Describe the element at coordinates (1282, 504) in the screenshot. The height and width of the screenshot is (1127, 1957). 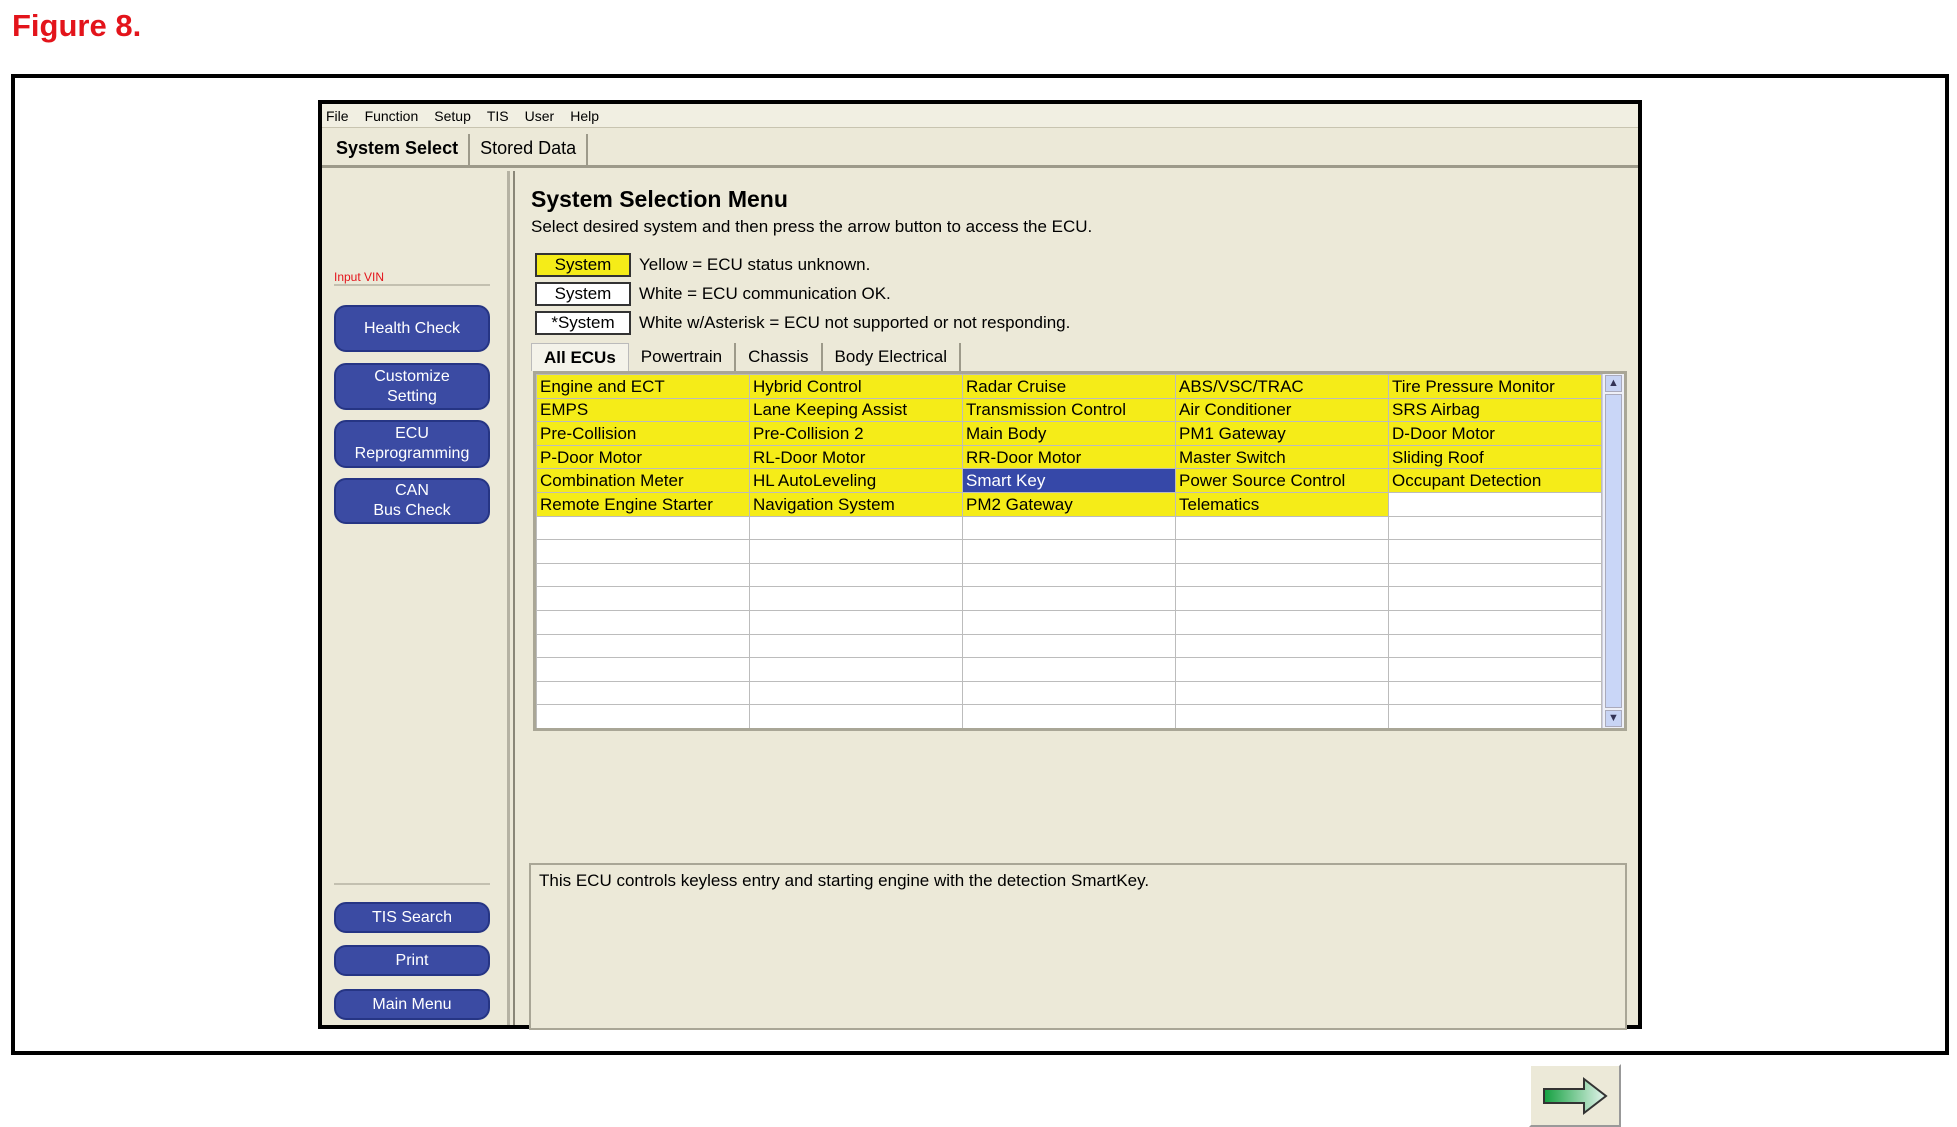
I see `ecu-cell: Telematics` at that location.